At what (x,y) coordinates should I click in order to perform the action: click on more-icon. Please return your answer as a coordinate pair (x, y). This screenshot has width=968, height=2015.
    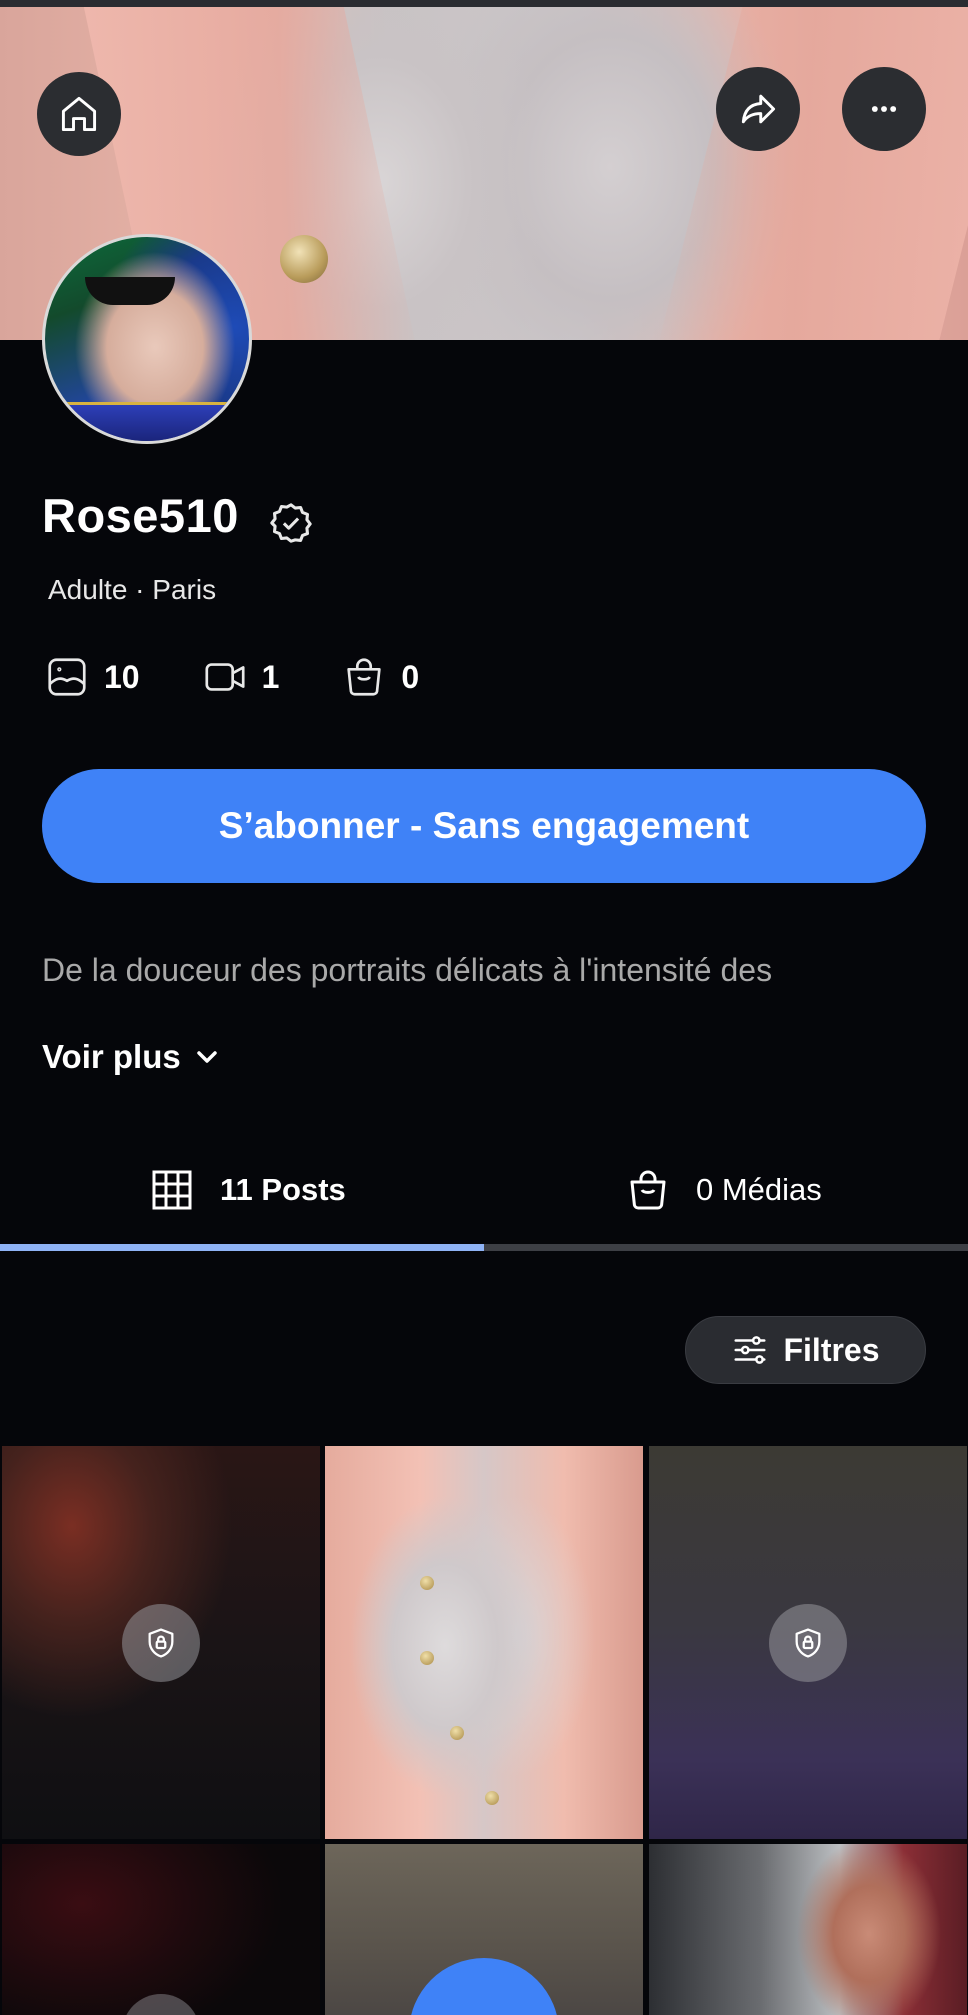
    Looking at the image, I should click on (884, 109).